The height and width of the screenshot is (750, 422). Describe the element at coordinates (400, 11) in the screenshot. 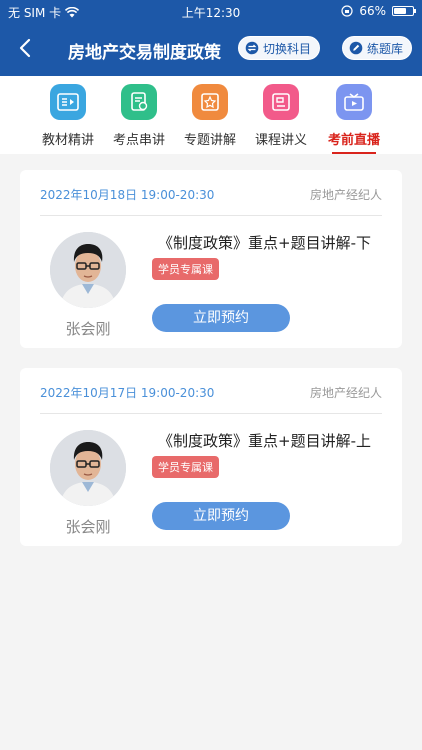

I see `battery-fill` at that location.